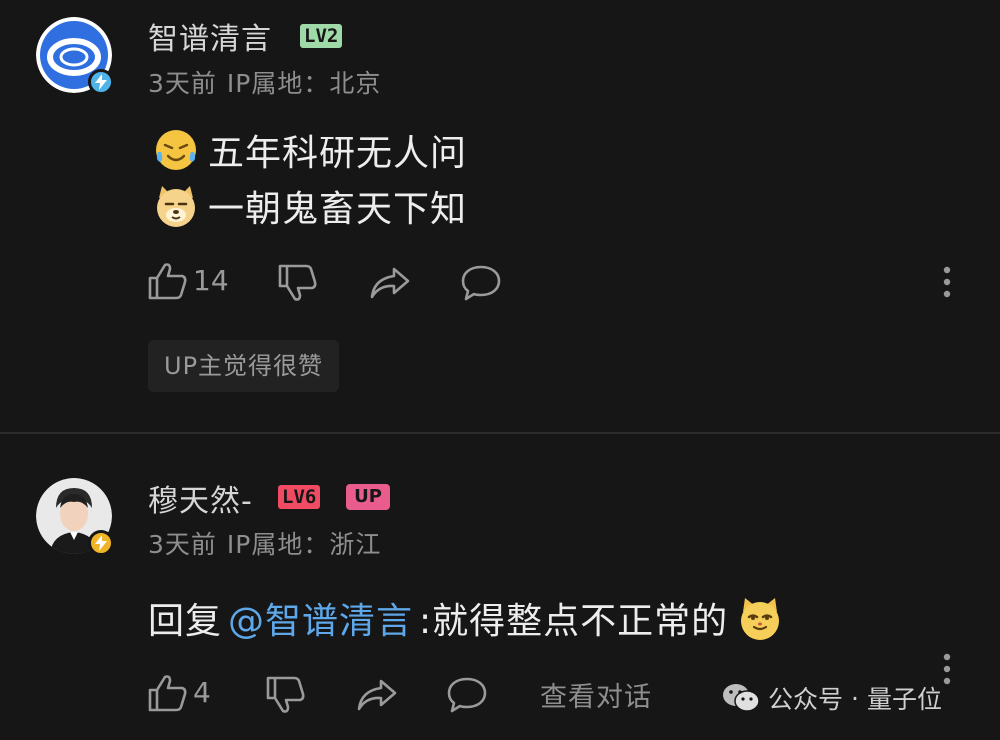 Image resolution: width=1000 pixels, height=740 pixels. I want to click on like-count: 4, so click(202, 692).